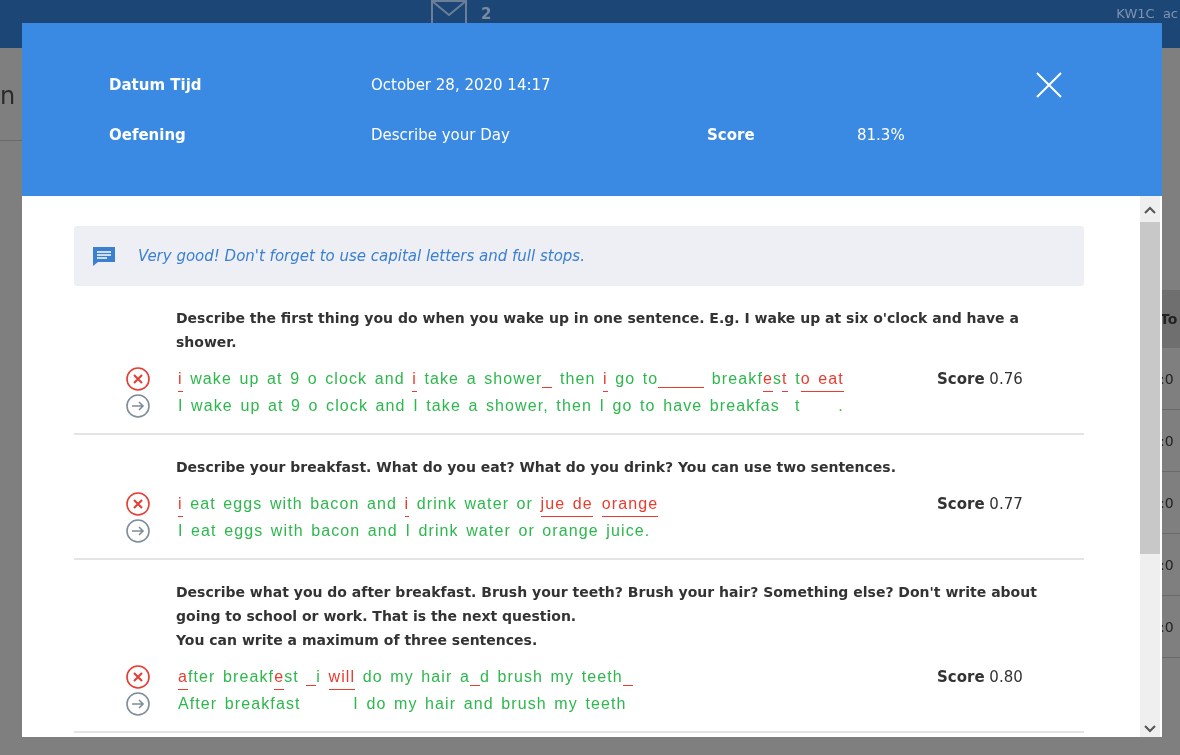 Image resolution: width=1180 pixels, height=755 pixels. I want to click on answer-text: go to, so click(636, 378).